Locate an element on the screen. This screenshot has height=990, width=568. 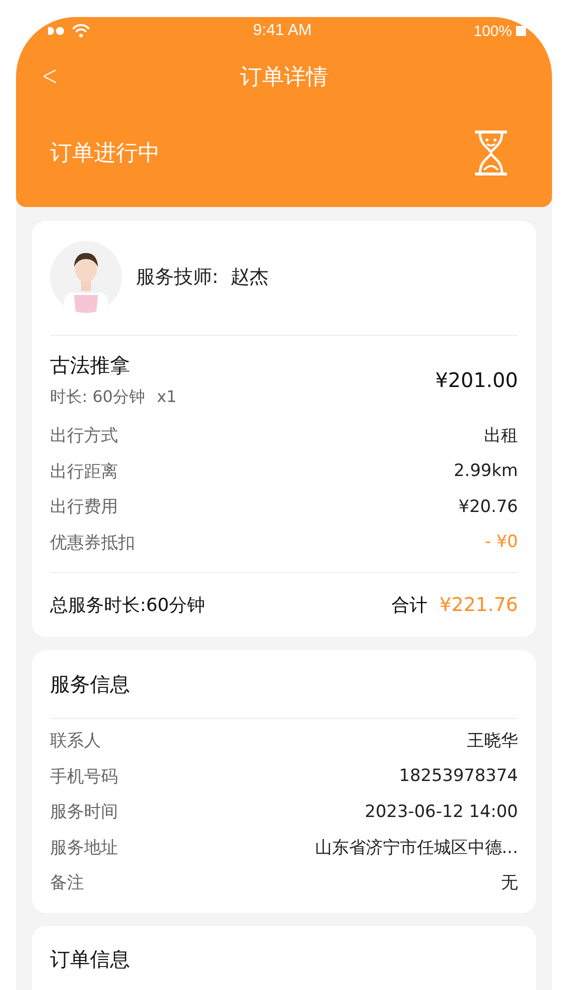
fee-value: 出租 is located at coordinates (501, 436).